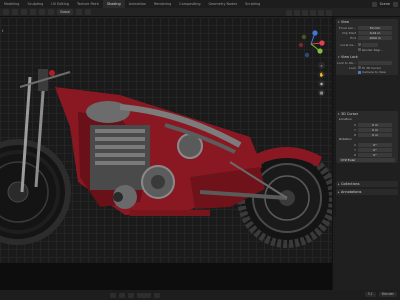  What do you see at coordinates (354, 134) in the screenshot?
I see `cursor-z-label: Z` at bounding box center [354, 134].